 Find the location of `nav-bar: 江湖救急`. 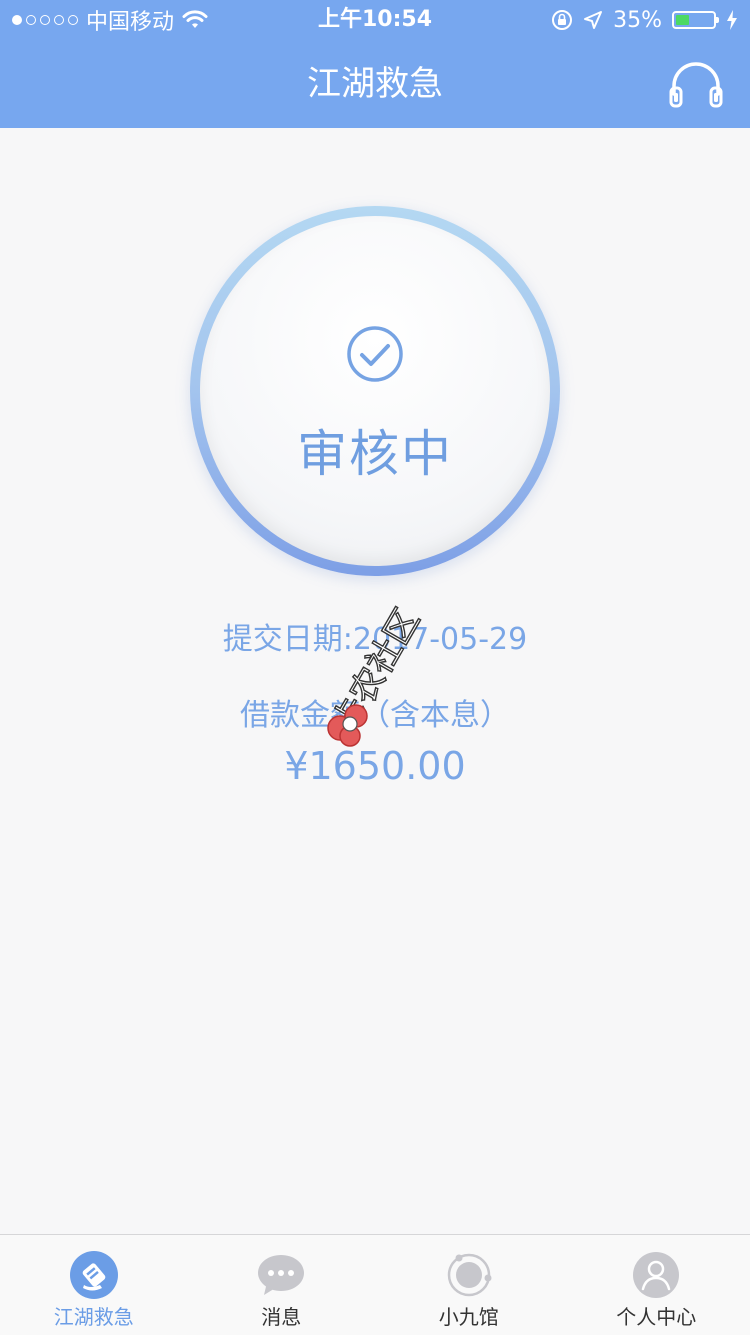

nav-bar: 江湖救急 is located at coordinates (375, 84).